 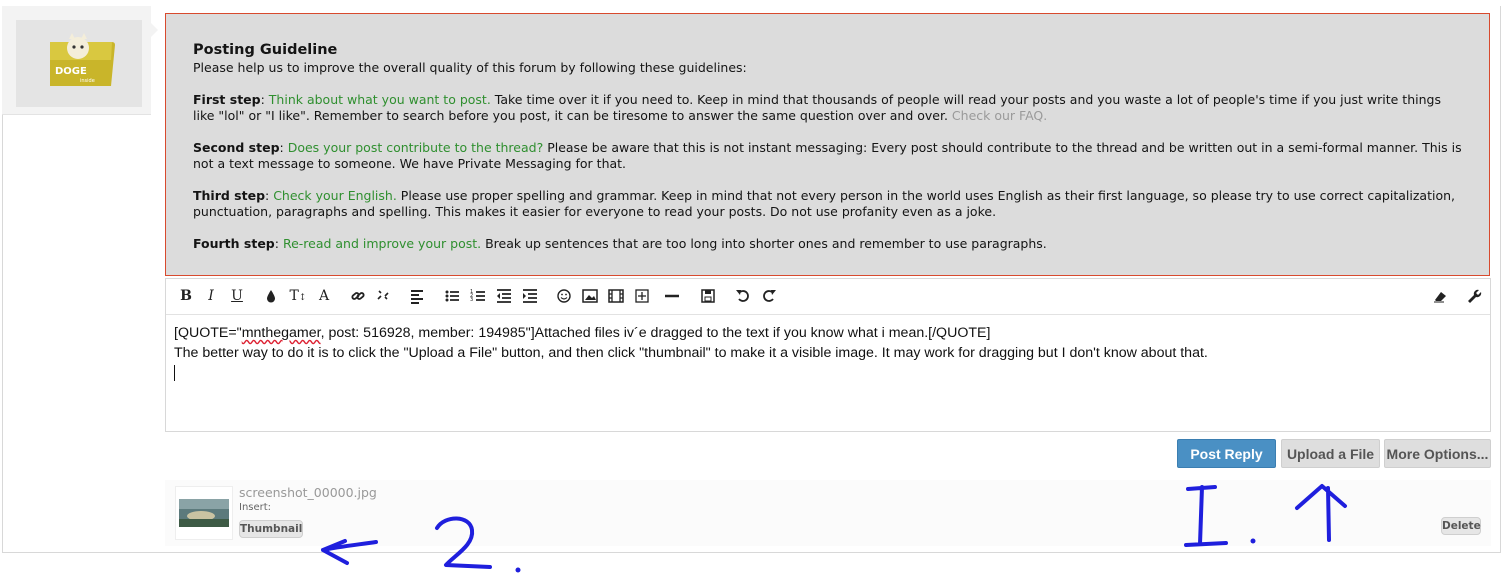 I want to click on attachment-thumbnail, so click(x=204, y=513).